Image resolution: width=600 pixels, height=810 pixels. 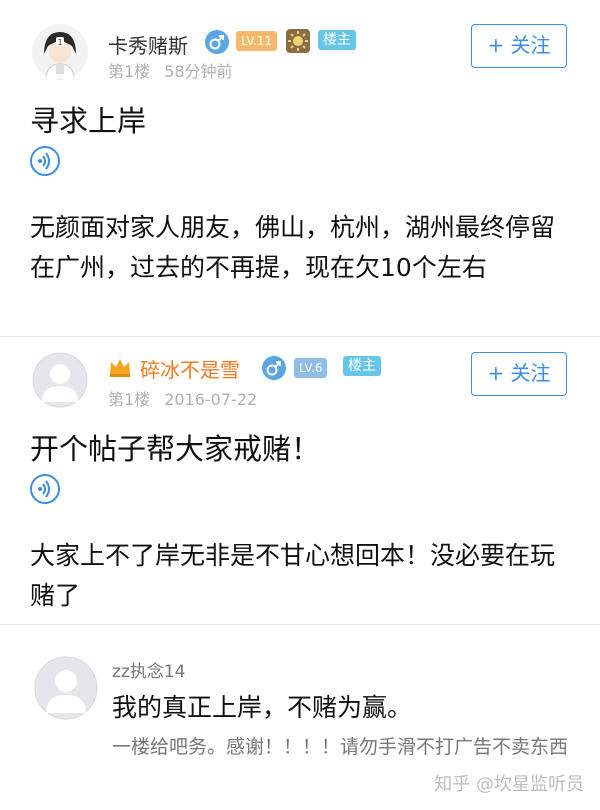 I want to click on avatar, so click(x=66, y=688).